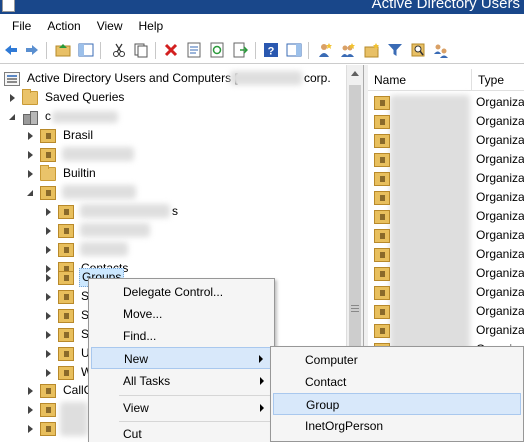 Image resolution: width=524 pixels, height=442 pixels. Describe the element at coordinates (110, 26) in the screenshot. I see `menu-view: View` at that location.